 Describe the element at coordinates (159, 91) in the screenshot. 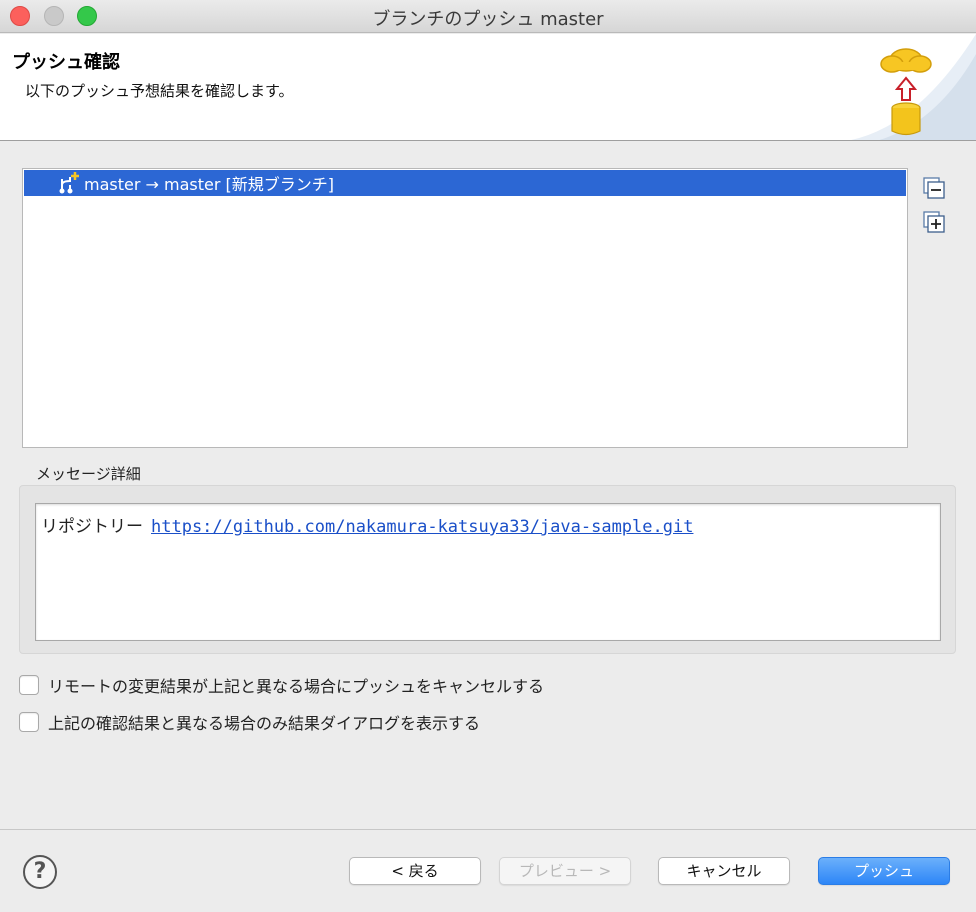

I see `page-description: 以下のプッシュ予想結果を確認します。` at that location.